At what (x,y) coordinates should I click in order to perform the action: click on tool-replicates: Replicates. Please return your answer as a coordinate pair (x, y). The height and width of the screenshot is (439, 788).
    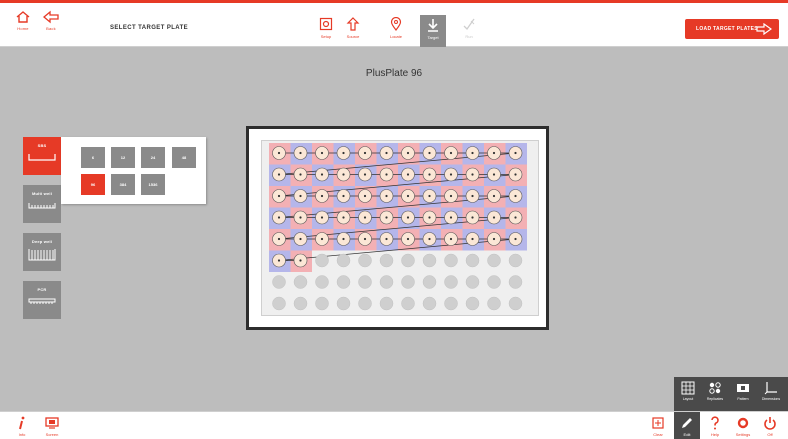
    Looking at the image, I should click on (715, 391).